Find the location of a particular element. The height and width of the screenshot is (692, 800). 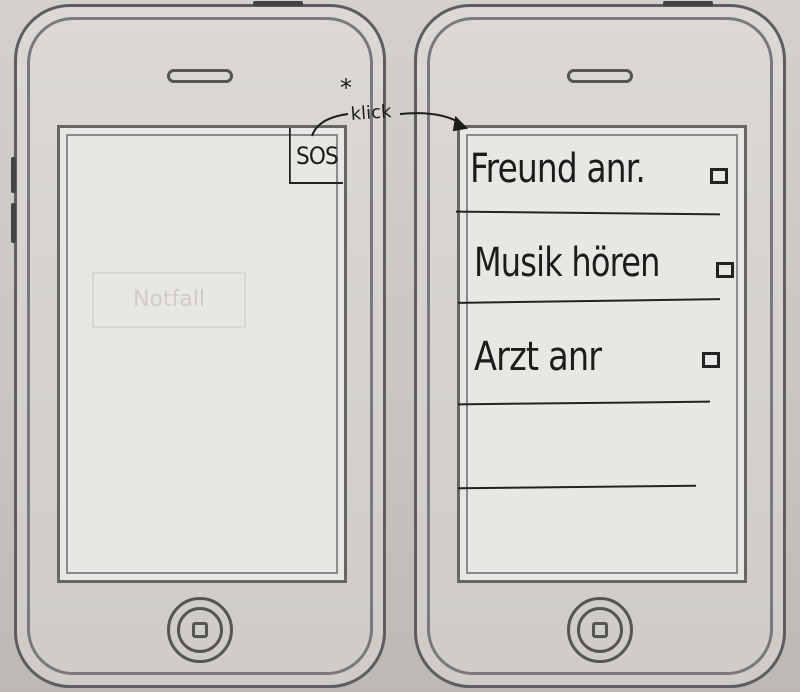

annotation-klick-label: klick is located at coordinates (371, 113).